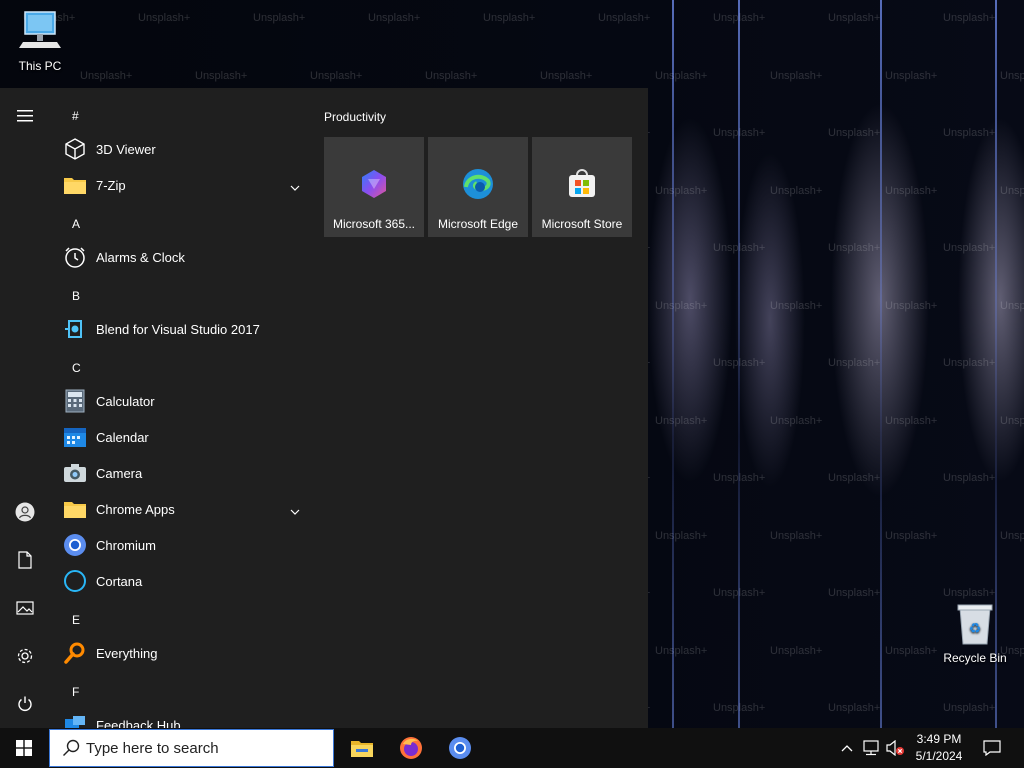  I want to click on app-3d-viewer: 3D Viewer, so click(180, 149).